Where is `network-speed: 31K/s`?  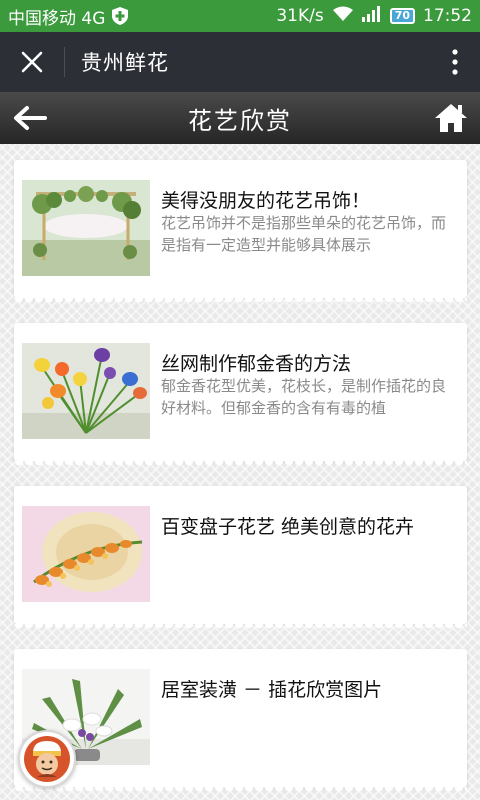
network-speed: 31K/s is located at coordinates (300, 16).